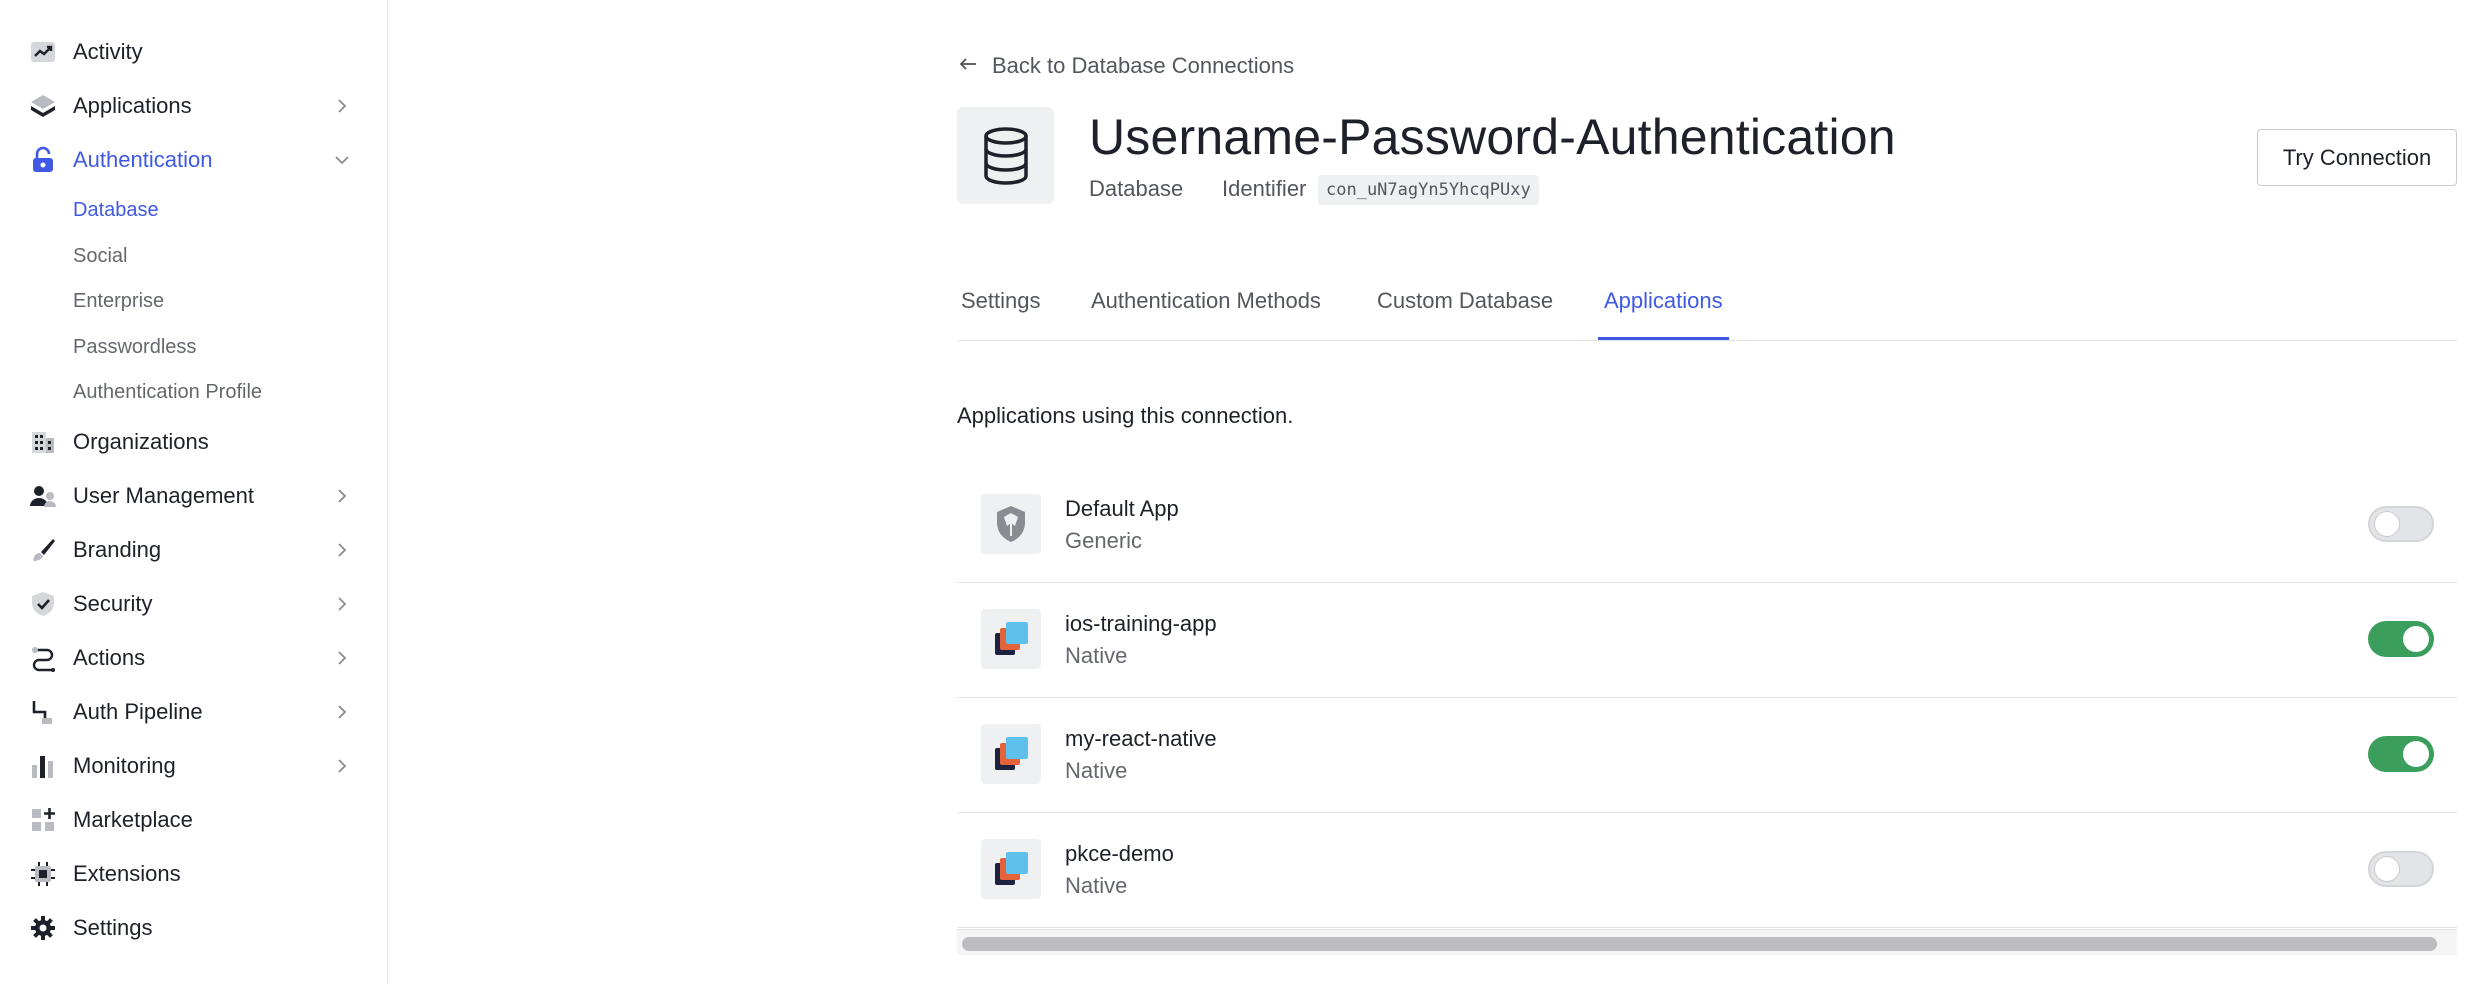  Describe the element at coordinates (43, 496) in the screenshot. I see `users-icon` at that location.